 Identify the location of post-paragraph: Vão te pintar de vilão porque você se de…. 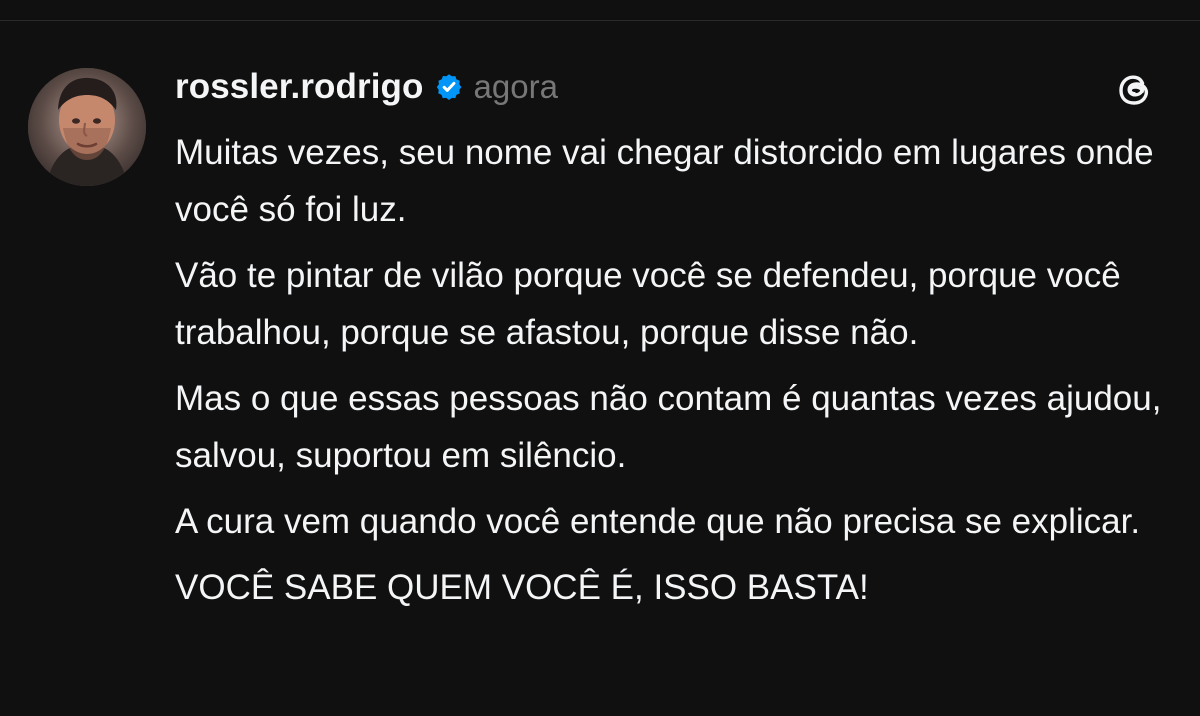
(648, 304).